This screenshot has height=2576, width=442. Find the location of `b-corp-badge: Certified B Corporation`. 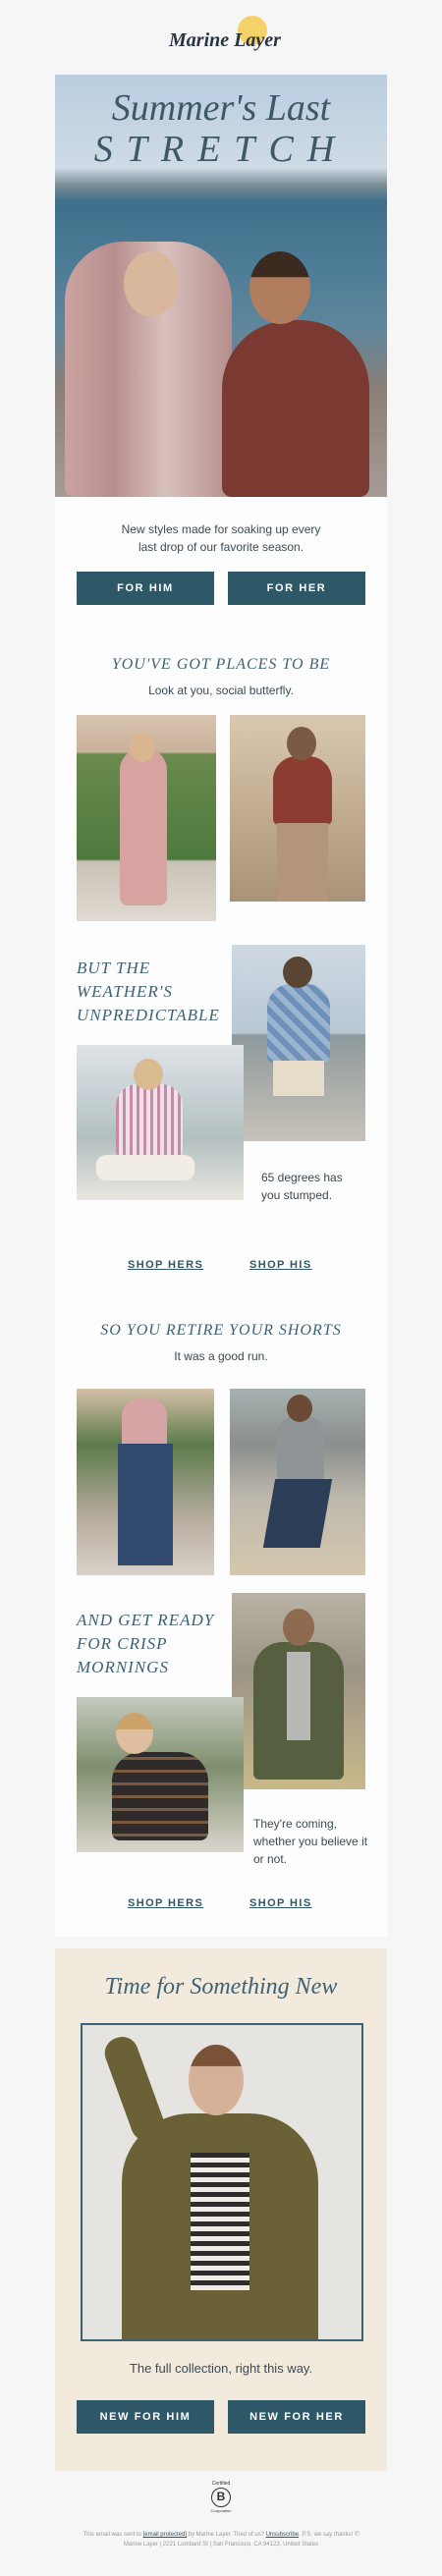

b-corp-badge: Certified B Corporation is located at coordinates (221, 2499).